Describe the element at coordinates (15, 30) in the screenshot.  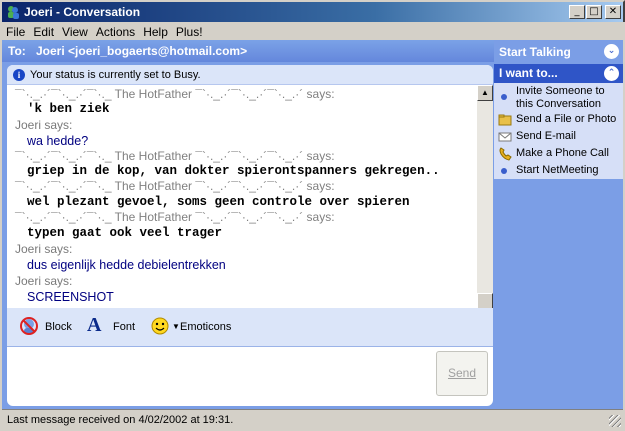
I see `menu-file: File` at that location.